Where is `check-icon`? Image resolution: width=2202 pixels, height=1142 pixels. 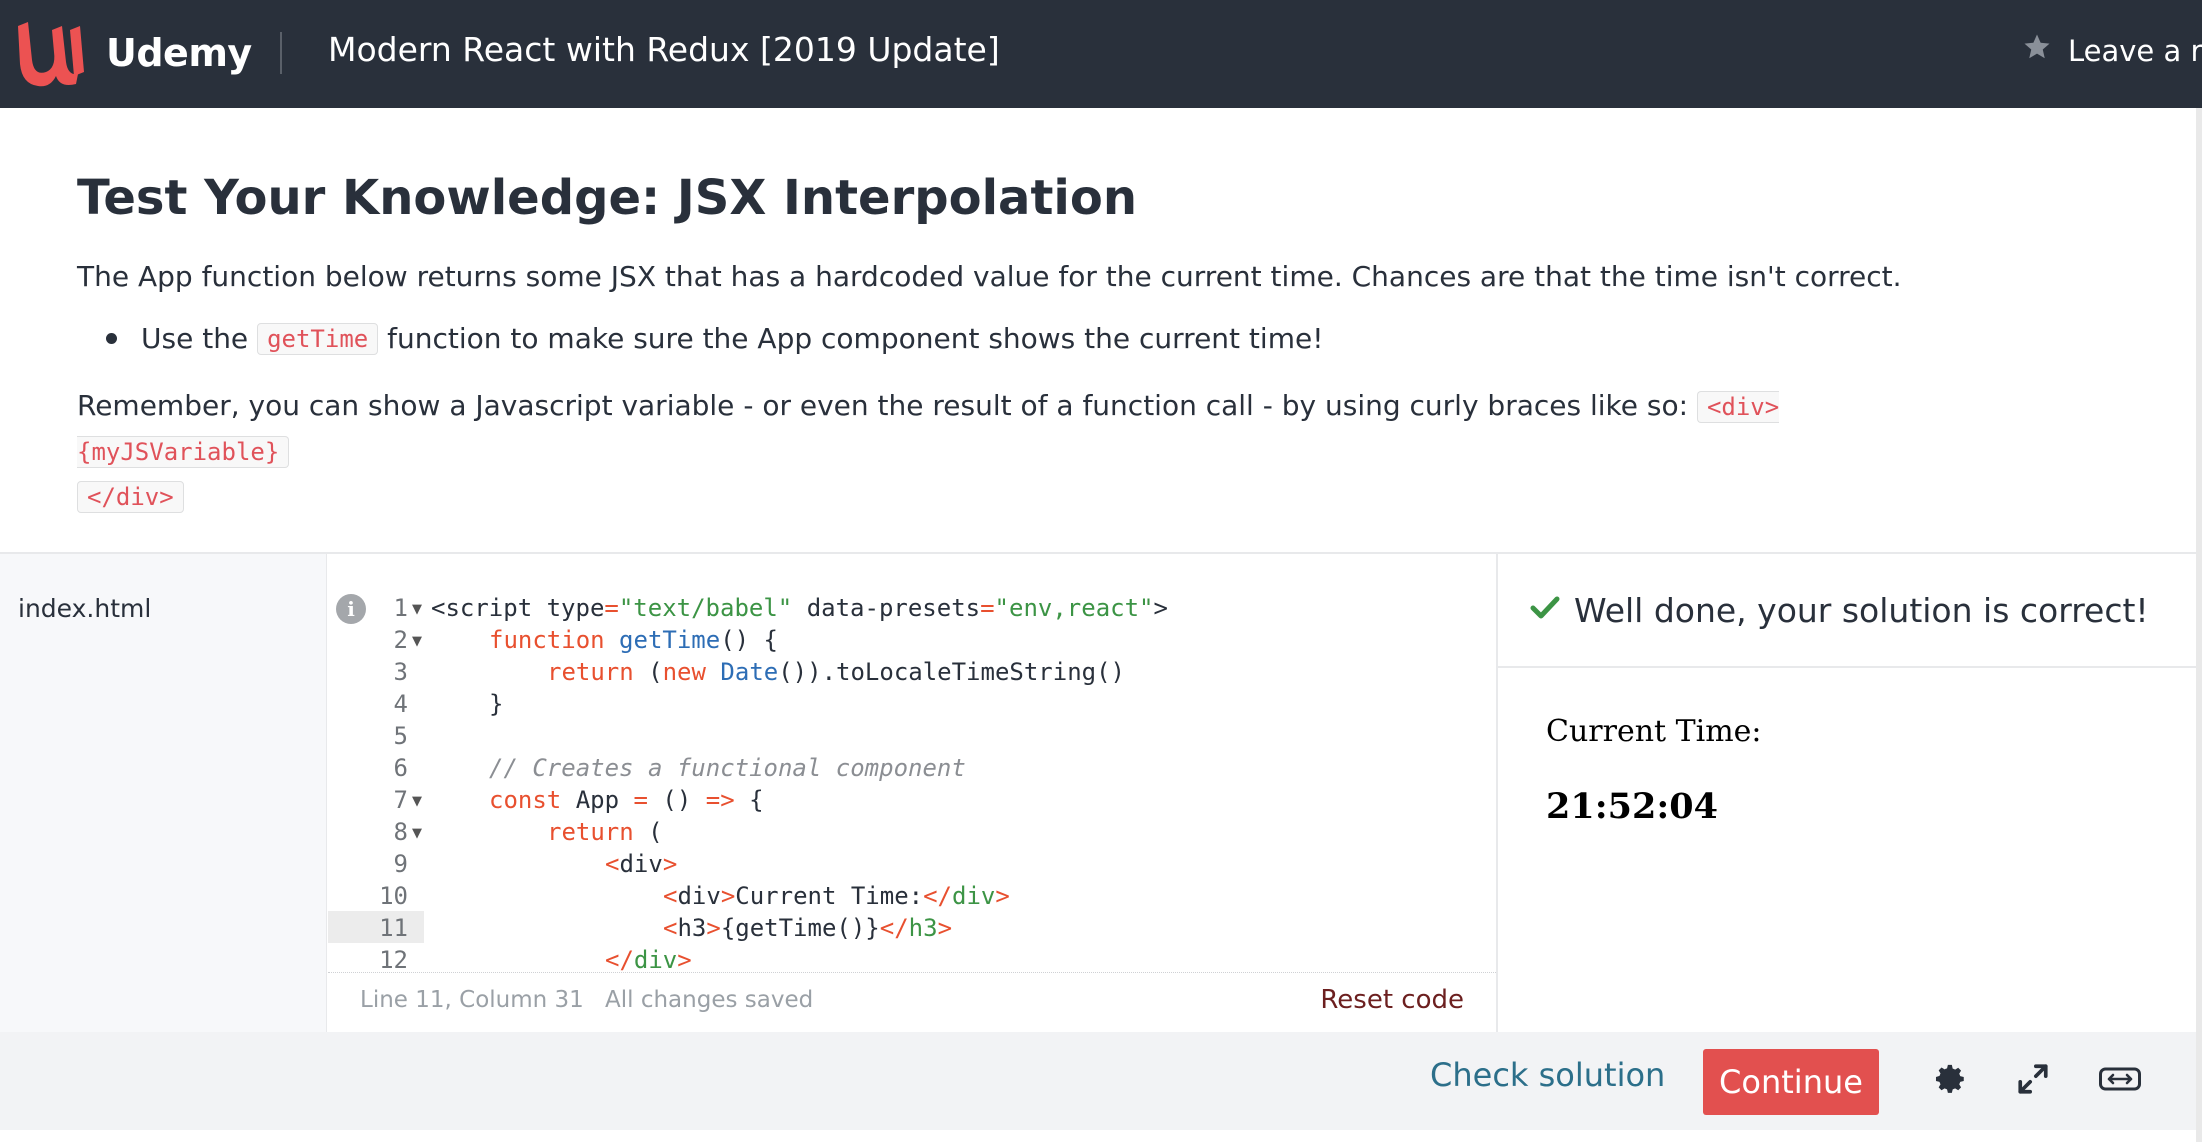 check-icon is located at coordinates (1545, 610).